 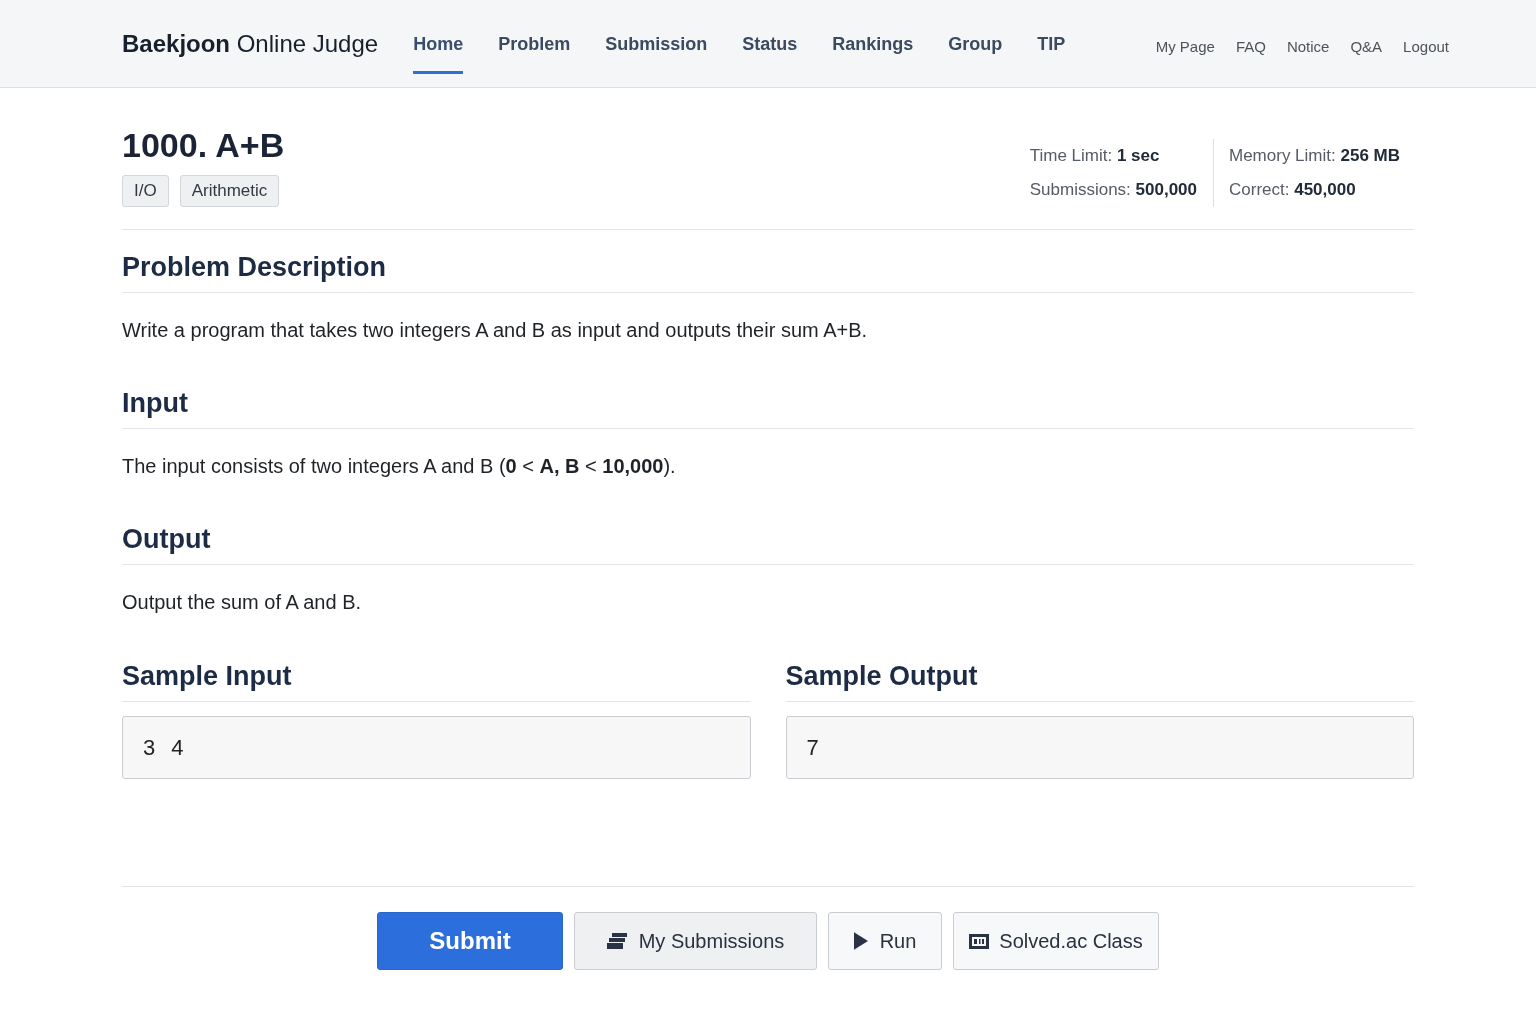 I want to click on stat-text: Correct: 450,000, so click(x=1292, y=189).